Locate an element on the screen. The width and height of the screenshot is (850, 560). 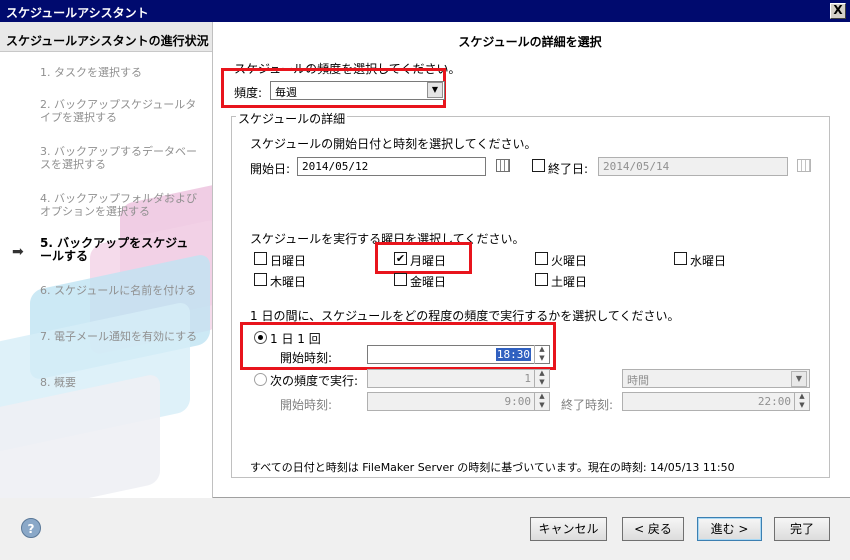
frequency-select: 毎週 is located at coordinates (357, 90).